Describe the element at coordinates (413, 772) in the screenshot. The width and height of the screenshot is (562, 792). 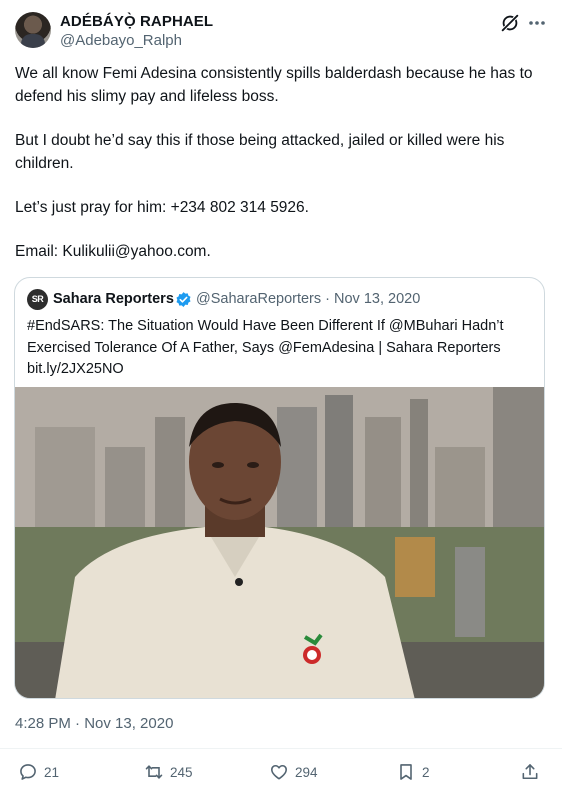
I see `bookmark-button: 2` at that location.